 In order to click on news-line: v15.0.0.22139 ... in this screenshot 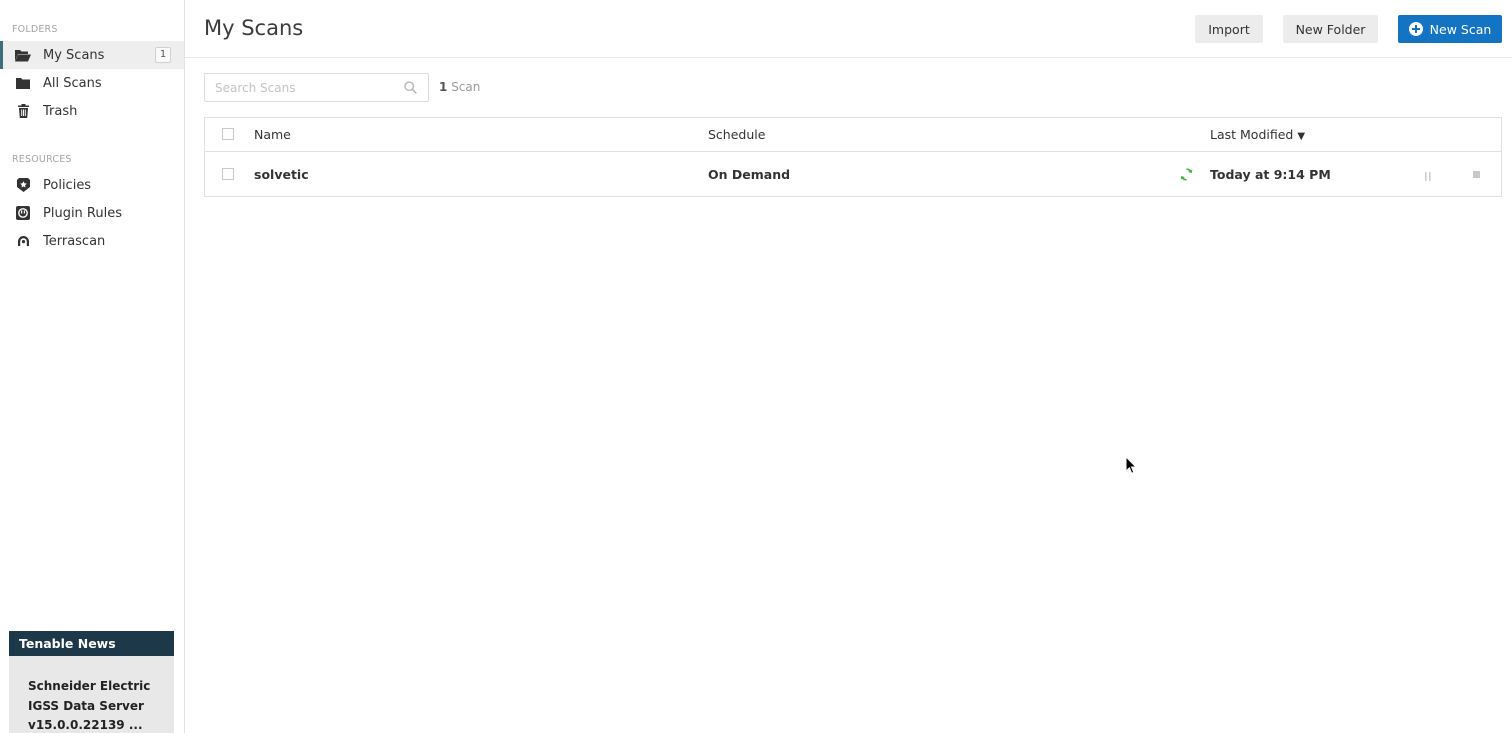, I will do `click(85, 725)`.